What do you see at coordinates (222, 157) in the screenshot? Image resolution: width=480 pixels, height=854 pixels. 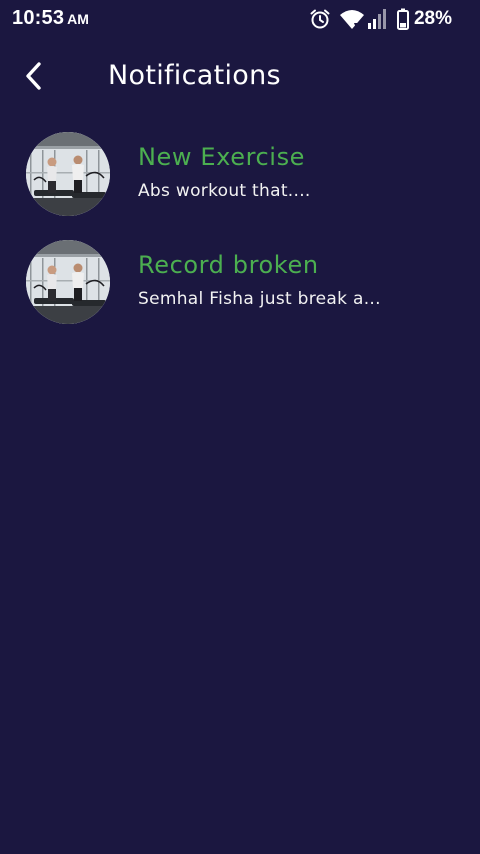 I see `notification-title: New Exercise` at bounding box center [222, 157].